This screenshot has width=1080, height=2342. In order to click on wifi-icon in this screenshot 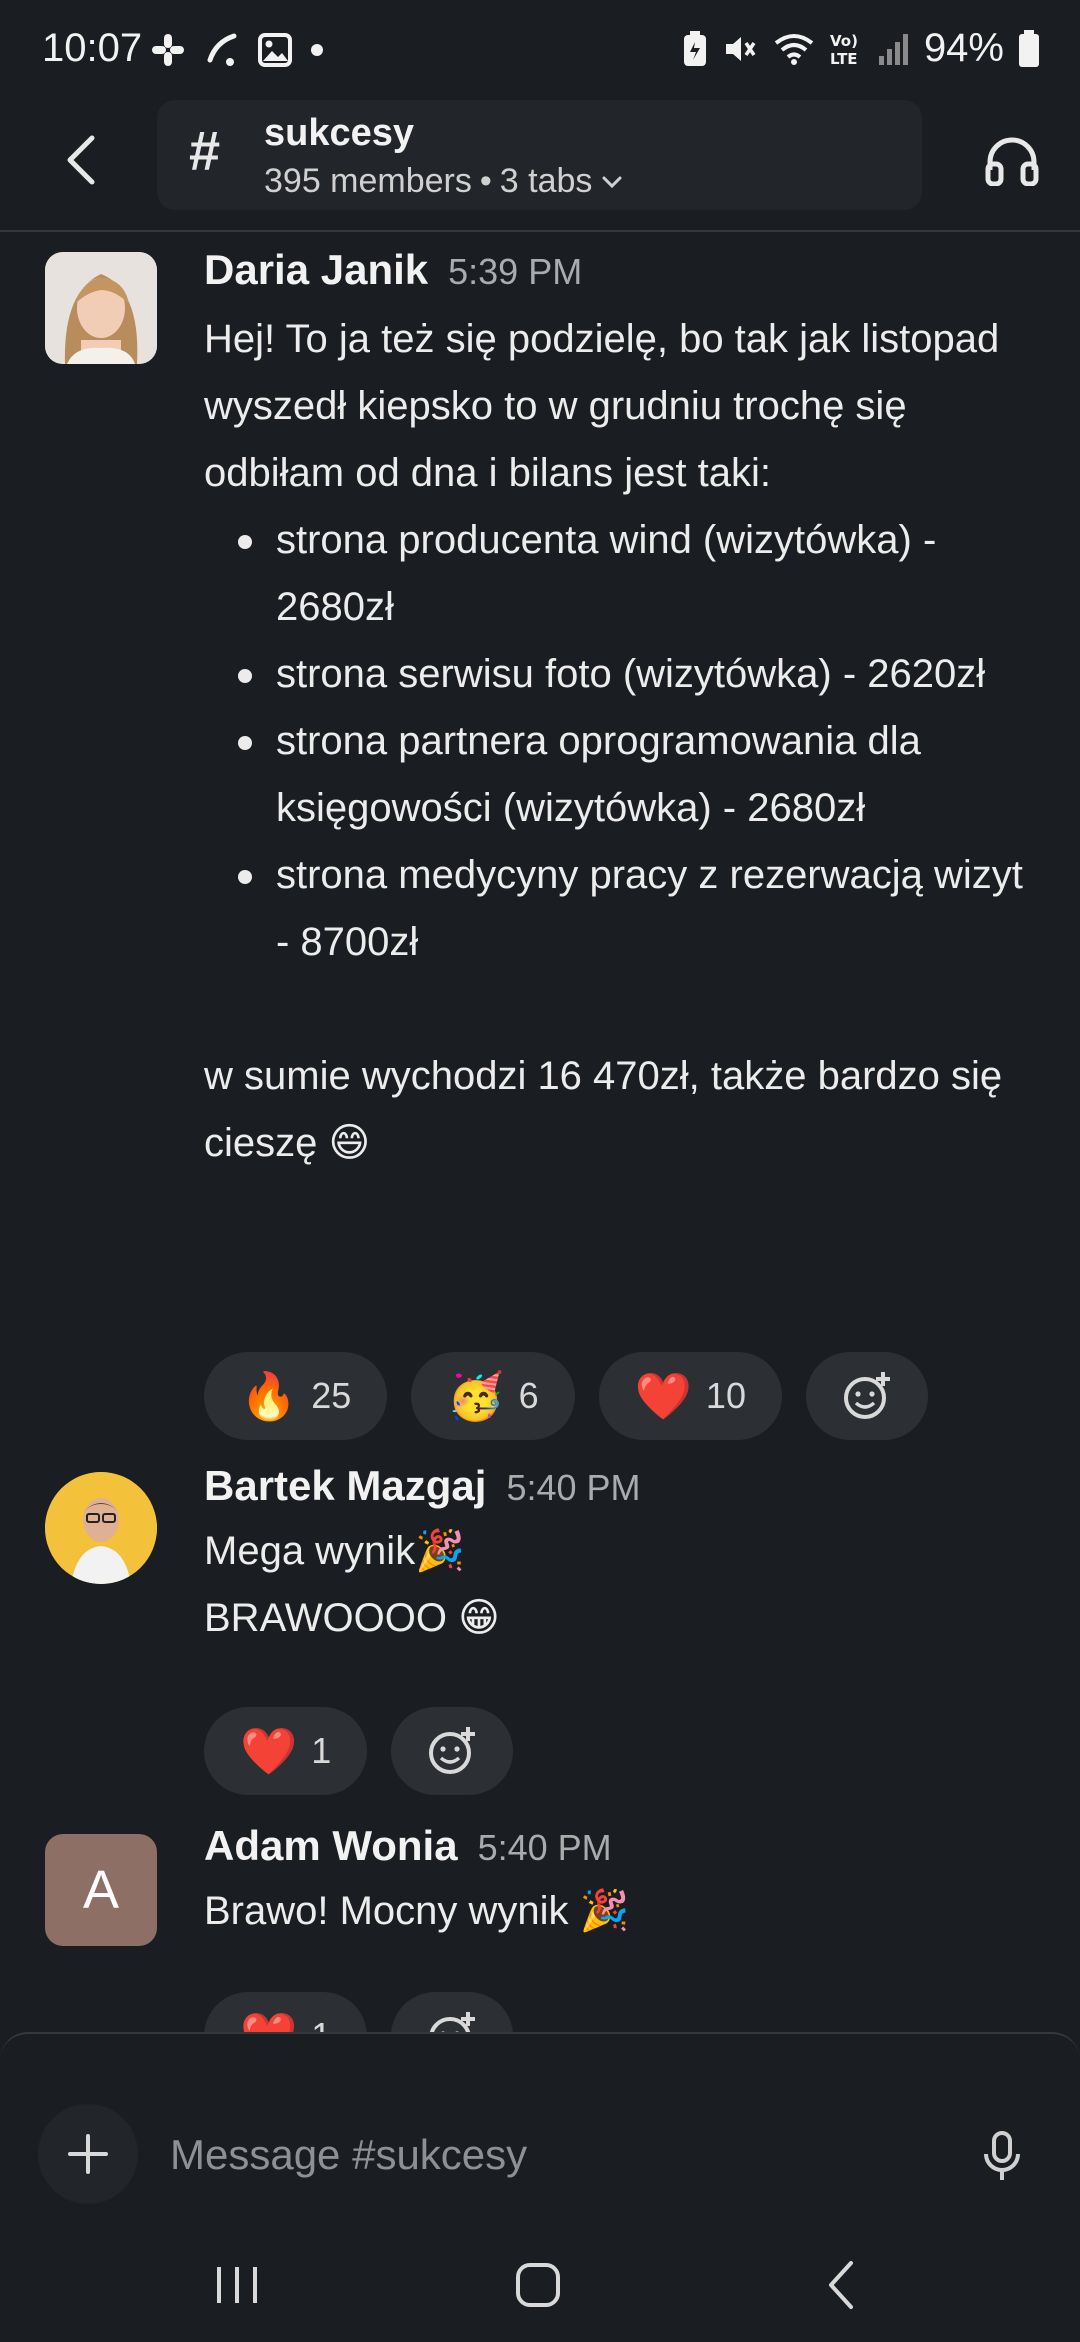, I will do `click(794, 49)`.